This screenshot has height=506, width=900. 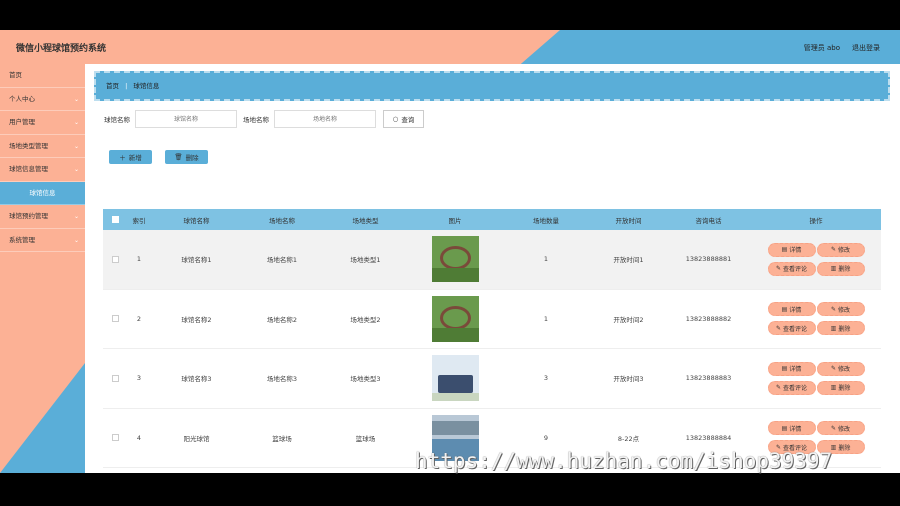 I want to click on watermark-text: https://www.huzhan.com/ishop39397, so click(x=624, y=461).